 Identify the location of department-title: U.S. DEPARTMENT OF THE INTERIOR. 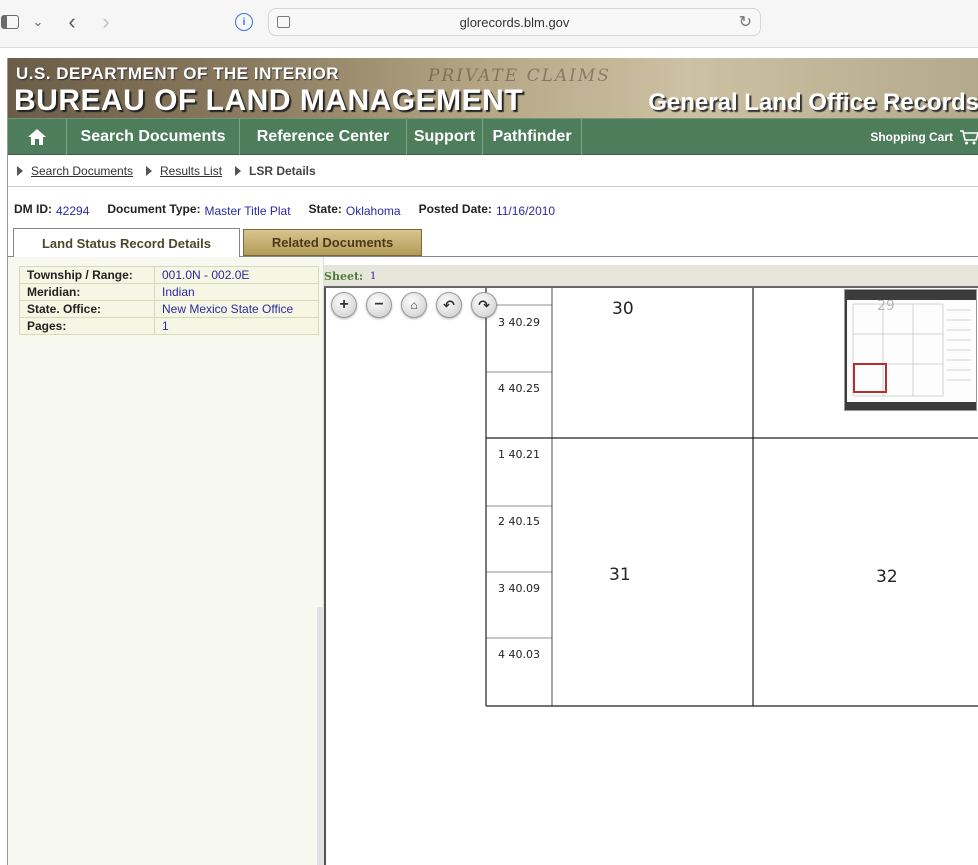
(178, 73).